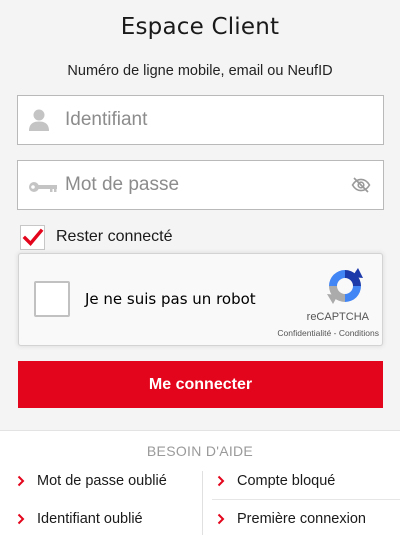  I want to click on username-input, so click(210, 120).